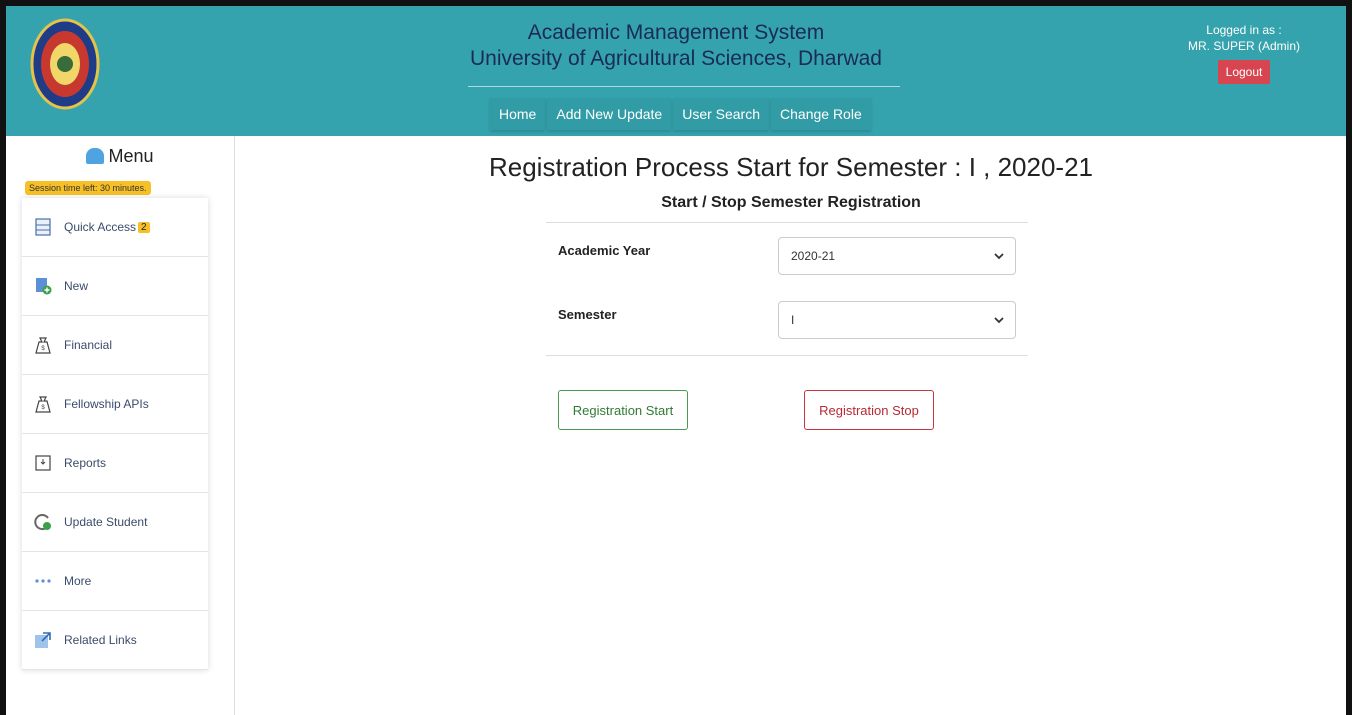  What do you see at coordinates (587, 314) in the screenshot?
I see `semester-label: Semester` at bounding box center [587, 314].